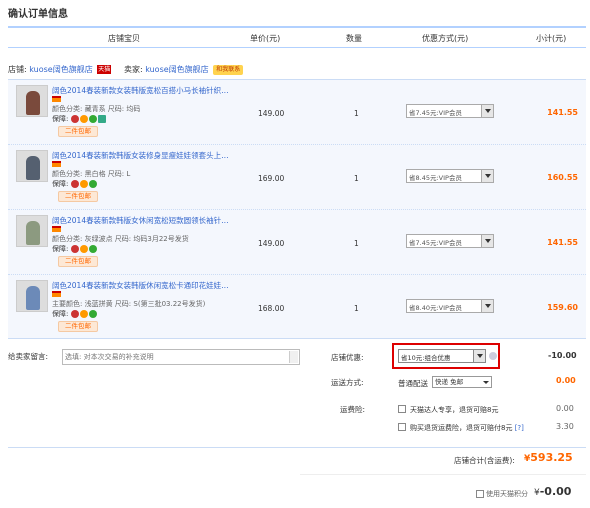  I want to click on help-link: [?], so click(519, 428).